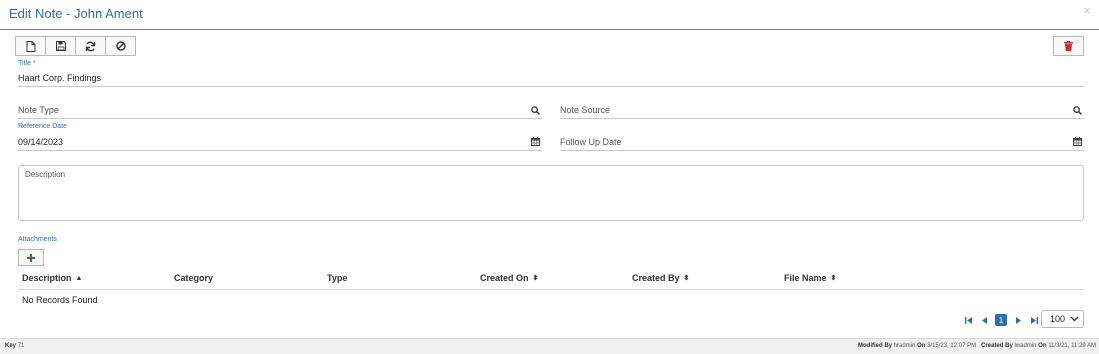 This screenshot has width=1099, height=354. Describe the element at coordinates (591, 142) in the screenshot. I see `follow-up-date-input: Follow Up Date` at that location.